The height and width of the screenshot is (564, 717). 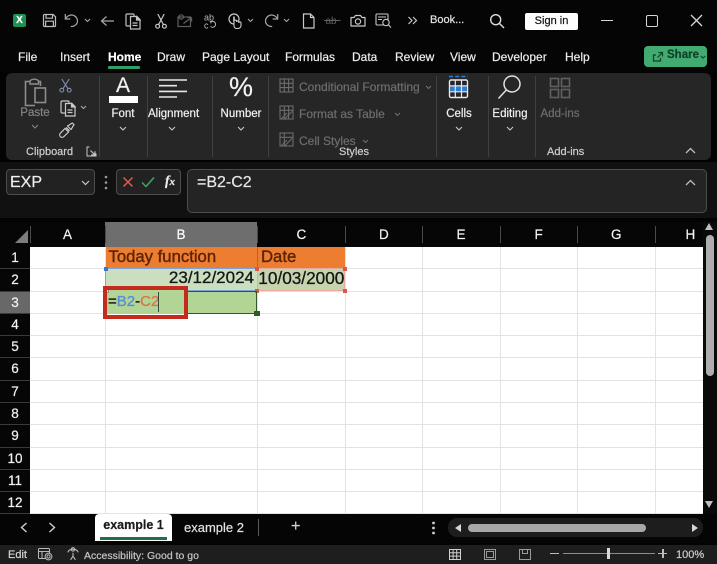 I want to click on svg-text: c, so click(x=206, y=25).